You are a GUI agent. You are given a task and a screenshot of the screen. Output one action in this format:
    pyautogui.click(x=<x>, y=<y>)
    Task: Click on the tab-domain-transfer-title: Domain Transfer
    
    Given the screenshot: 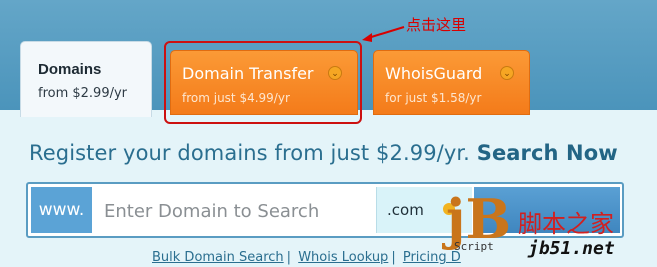 What is the action you would take?
    pyautogui.click(x=248, y=73)
    